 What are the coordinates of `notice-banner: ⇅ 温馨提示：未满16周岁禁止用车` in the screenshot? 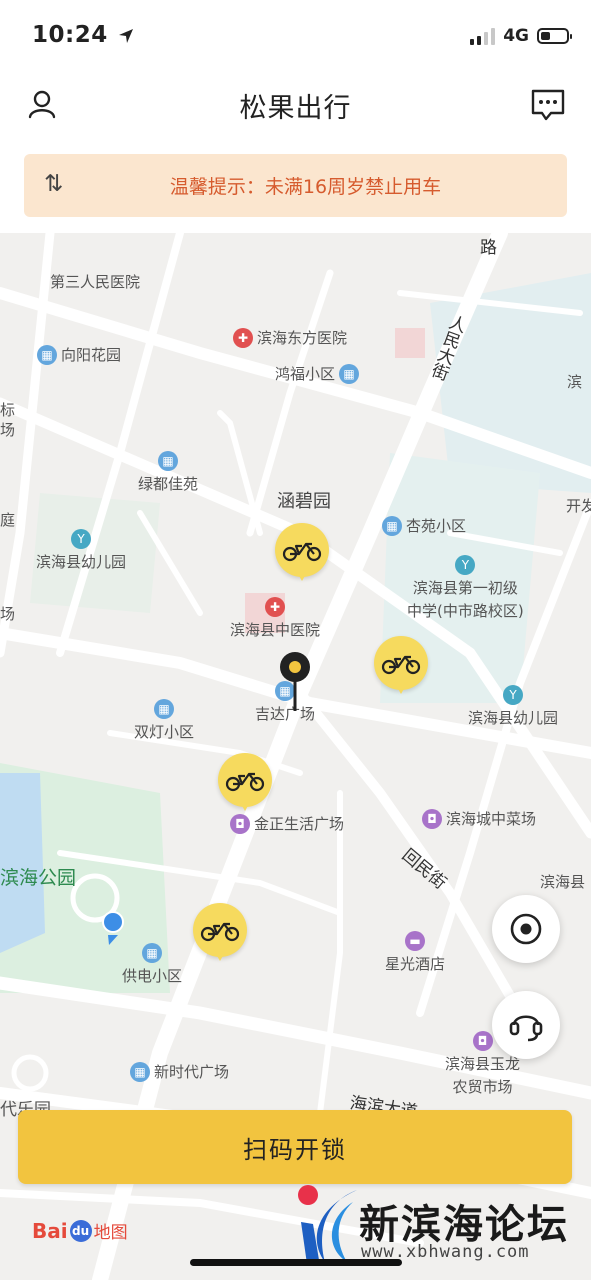 It's located at (295, 185).